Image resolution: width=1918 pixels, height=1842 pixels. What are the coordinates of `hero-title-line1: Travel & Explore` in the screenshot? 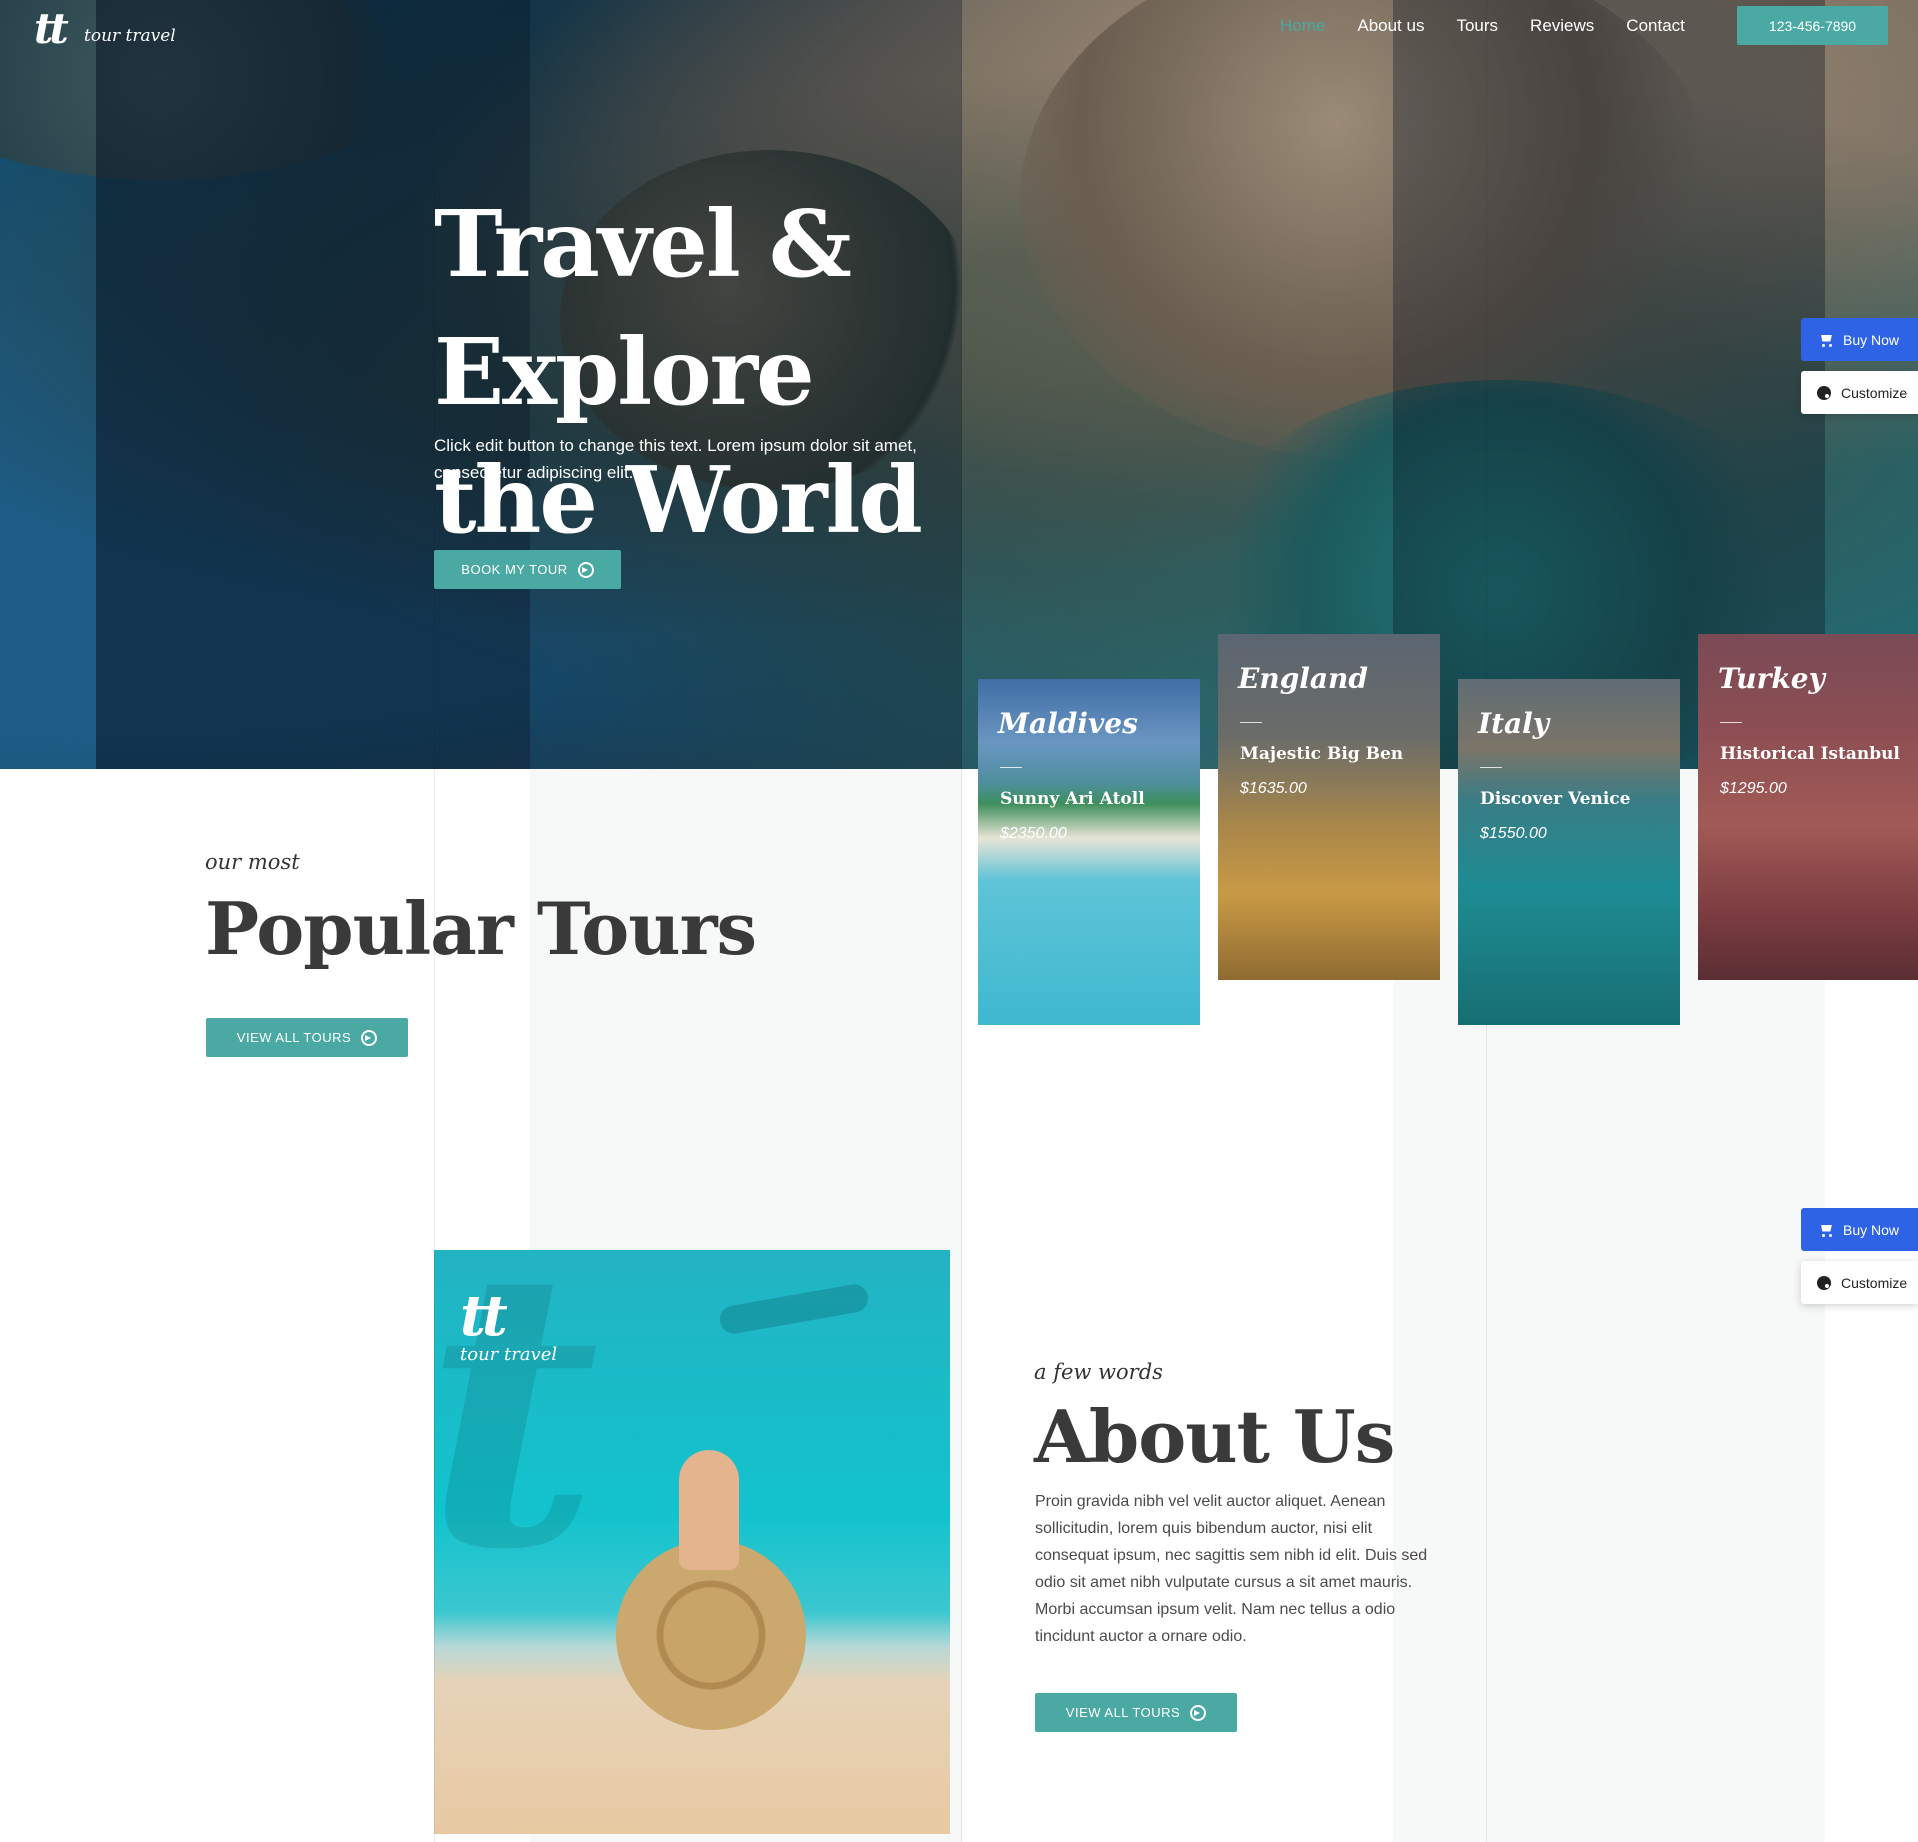 It's located at (643, 308).